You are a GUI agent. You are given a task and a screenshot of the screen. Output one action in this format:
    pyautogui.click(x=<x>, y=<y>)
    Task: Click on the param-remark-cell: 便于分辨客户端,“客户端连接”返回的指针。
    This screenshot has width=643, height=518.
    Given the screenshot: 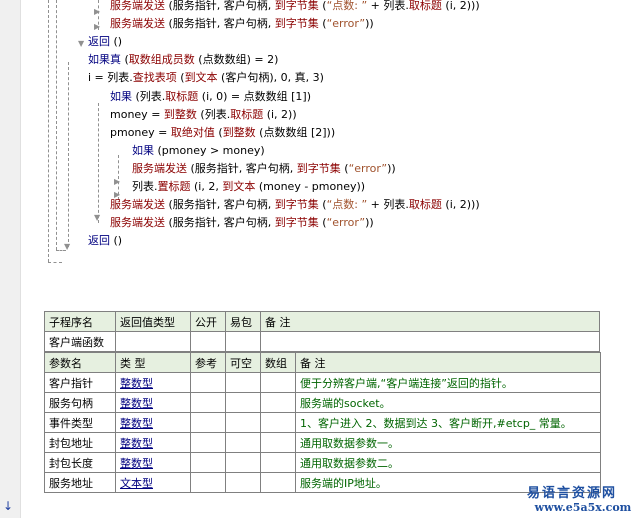 What is the action you would take?
    pyautogui.click(x=448, y=382)
    